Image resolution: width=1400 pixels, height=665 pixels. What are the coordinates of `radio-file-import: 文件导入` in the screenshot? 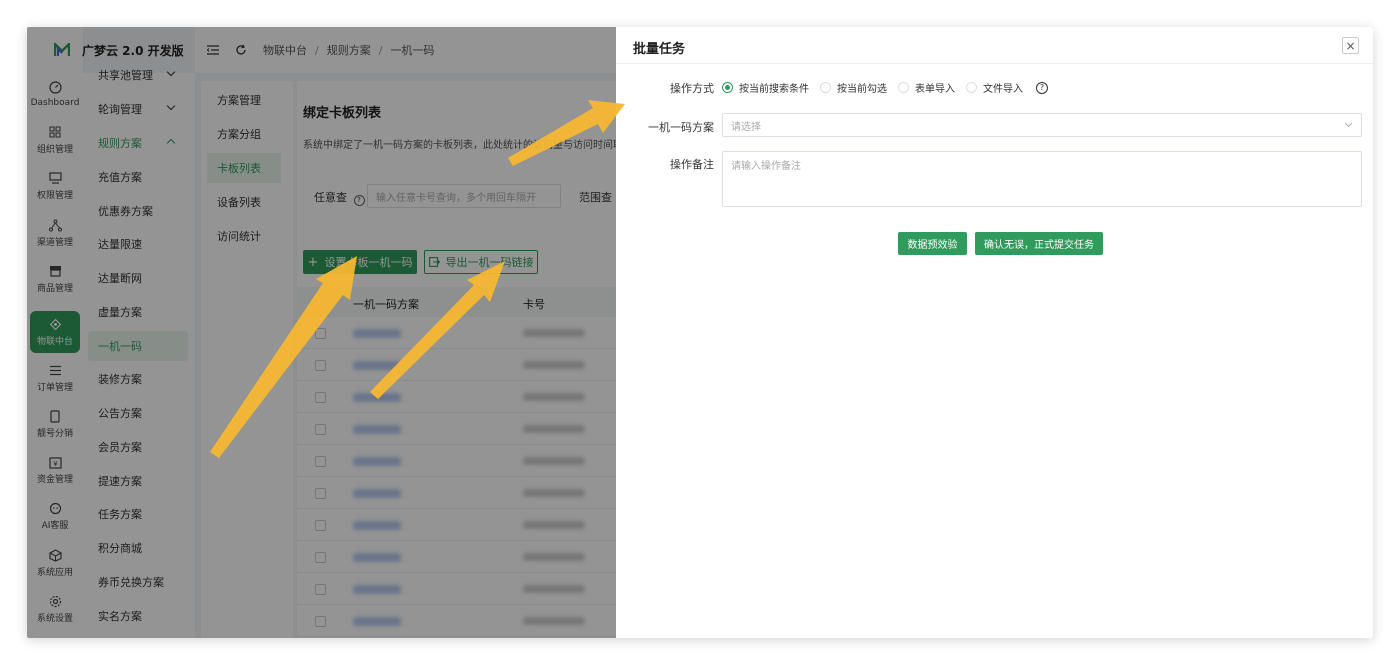 It's located at (994, 87).